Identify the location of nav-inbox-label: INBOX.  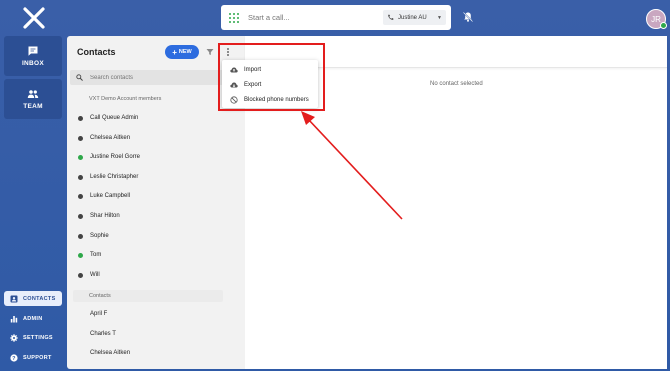
(33, 63).